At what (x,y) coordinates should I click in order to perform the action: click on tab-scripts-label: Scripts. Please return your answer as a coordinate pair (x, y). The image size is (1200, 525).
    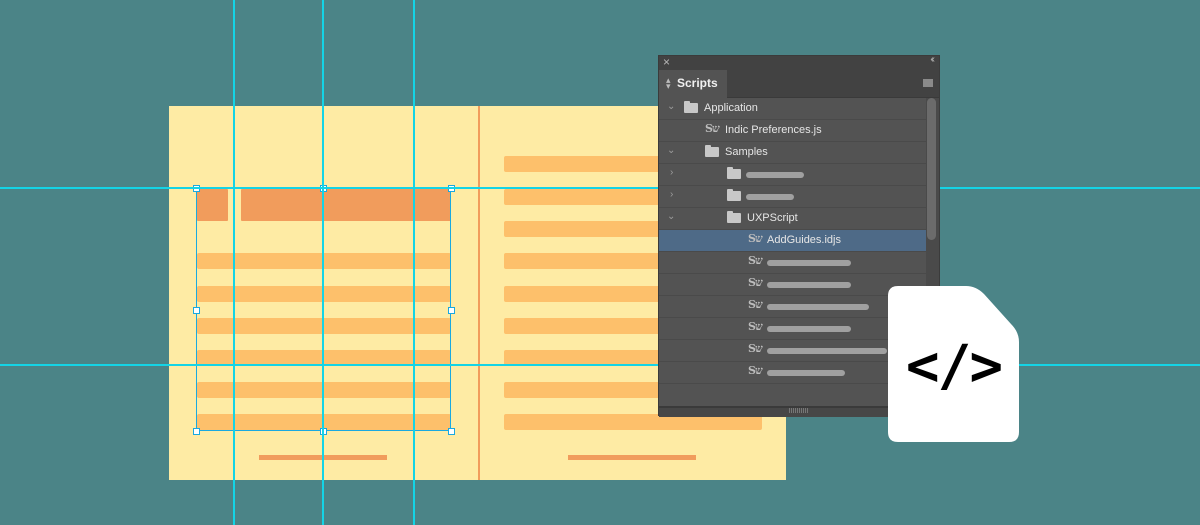
    Looking at the image, I should click on (697, 83).